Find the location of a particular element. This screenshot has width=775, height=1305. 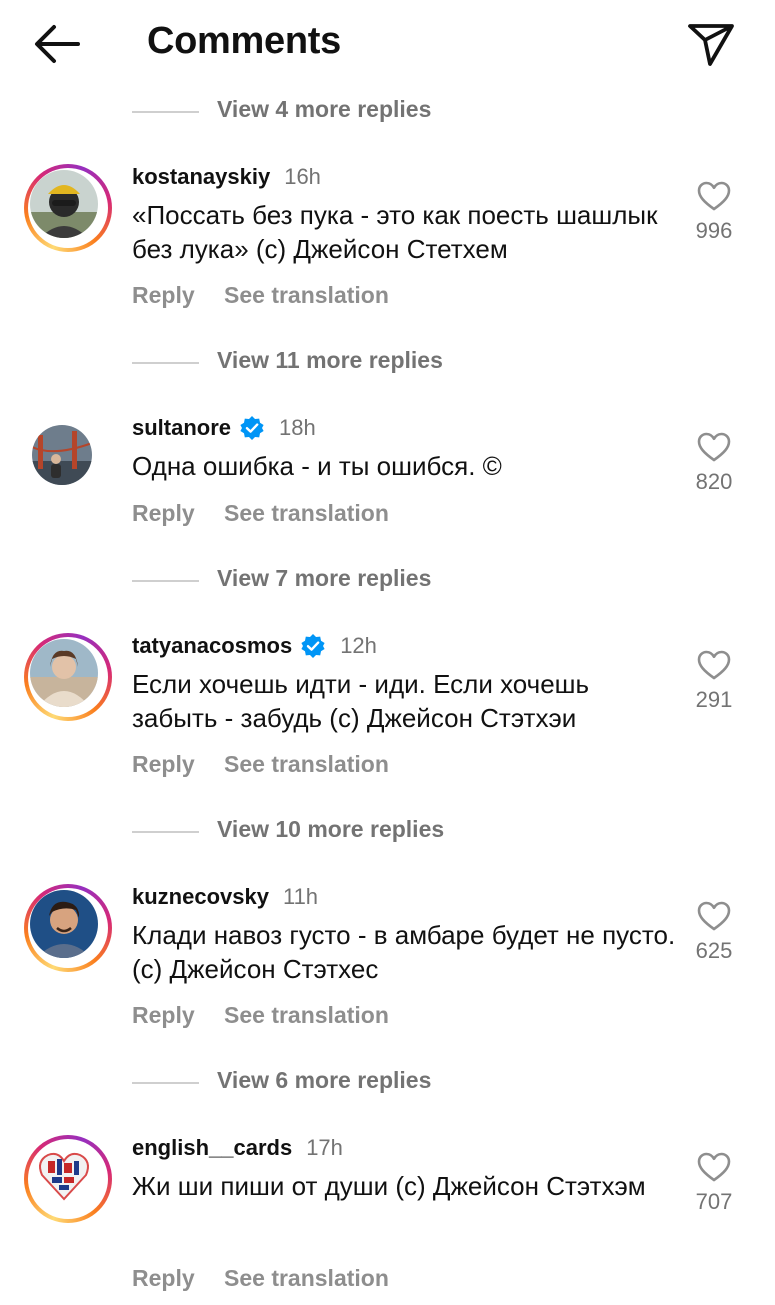

paper-plane-icon is located at coordinates (711, 45).